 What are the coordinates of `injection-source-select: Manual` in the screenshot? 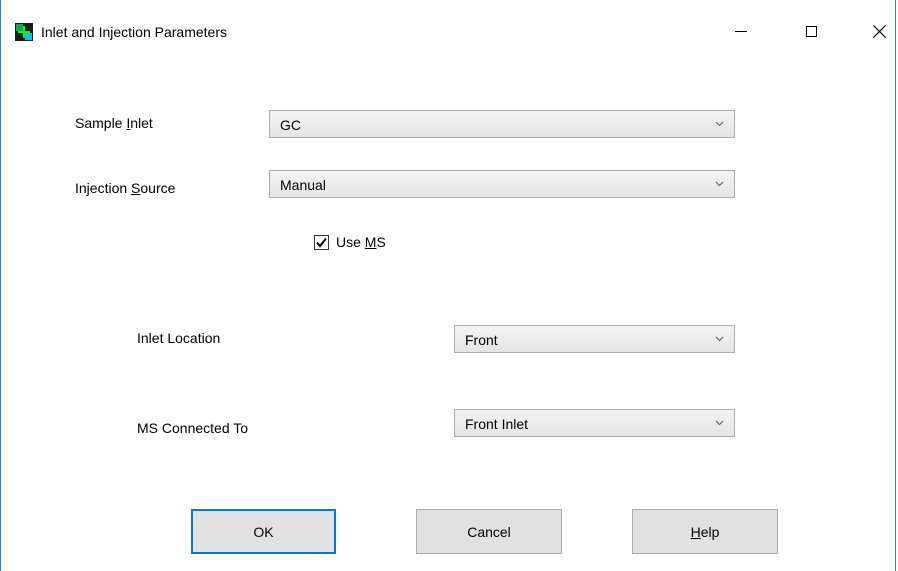 It's located at (502, 184).